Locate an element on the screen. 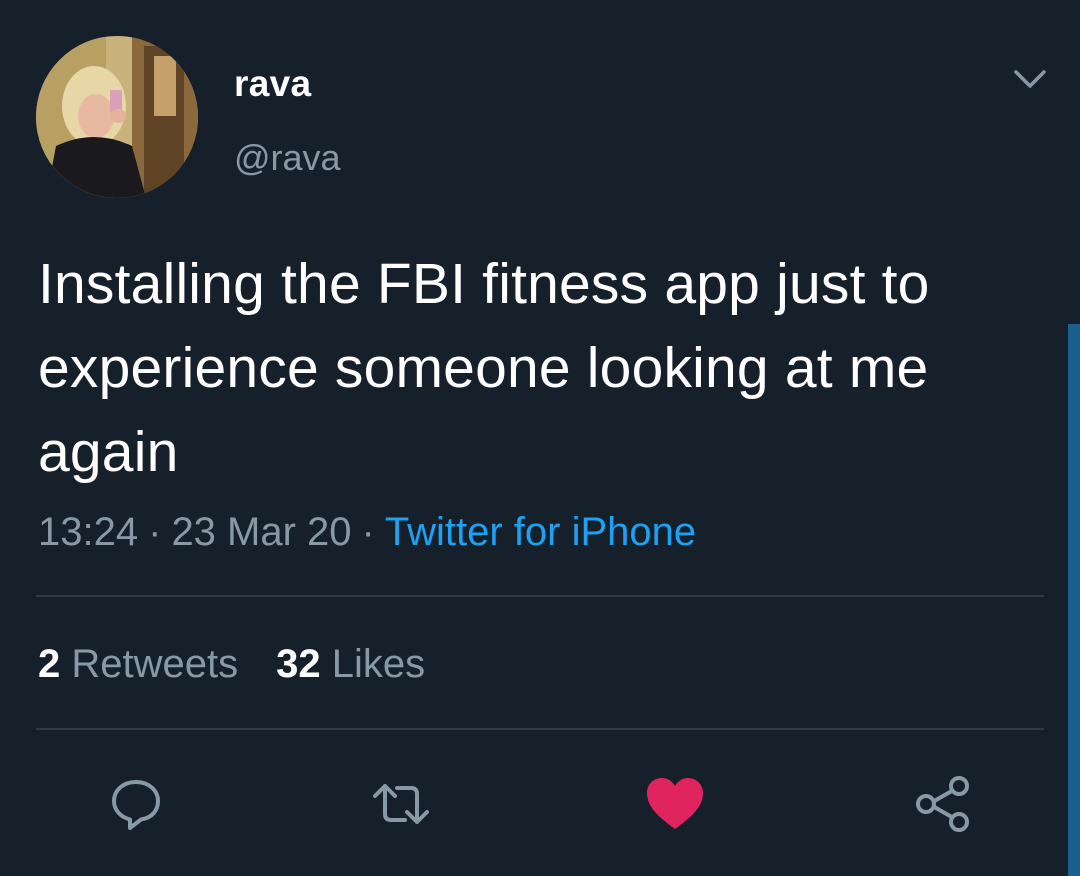  tweet-meta: 13:24 · 23 Mar 20 · Twitter for iPhone is located at coordinates (367, 532).